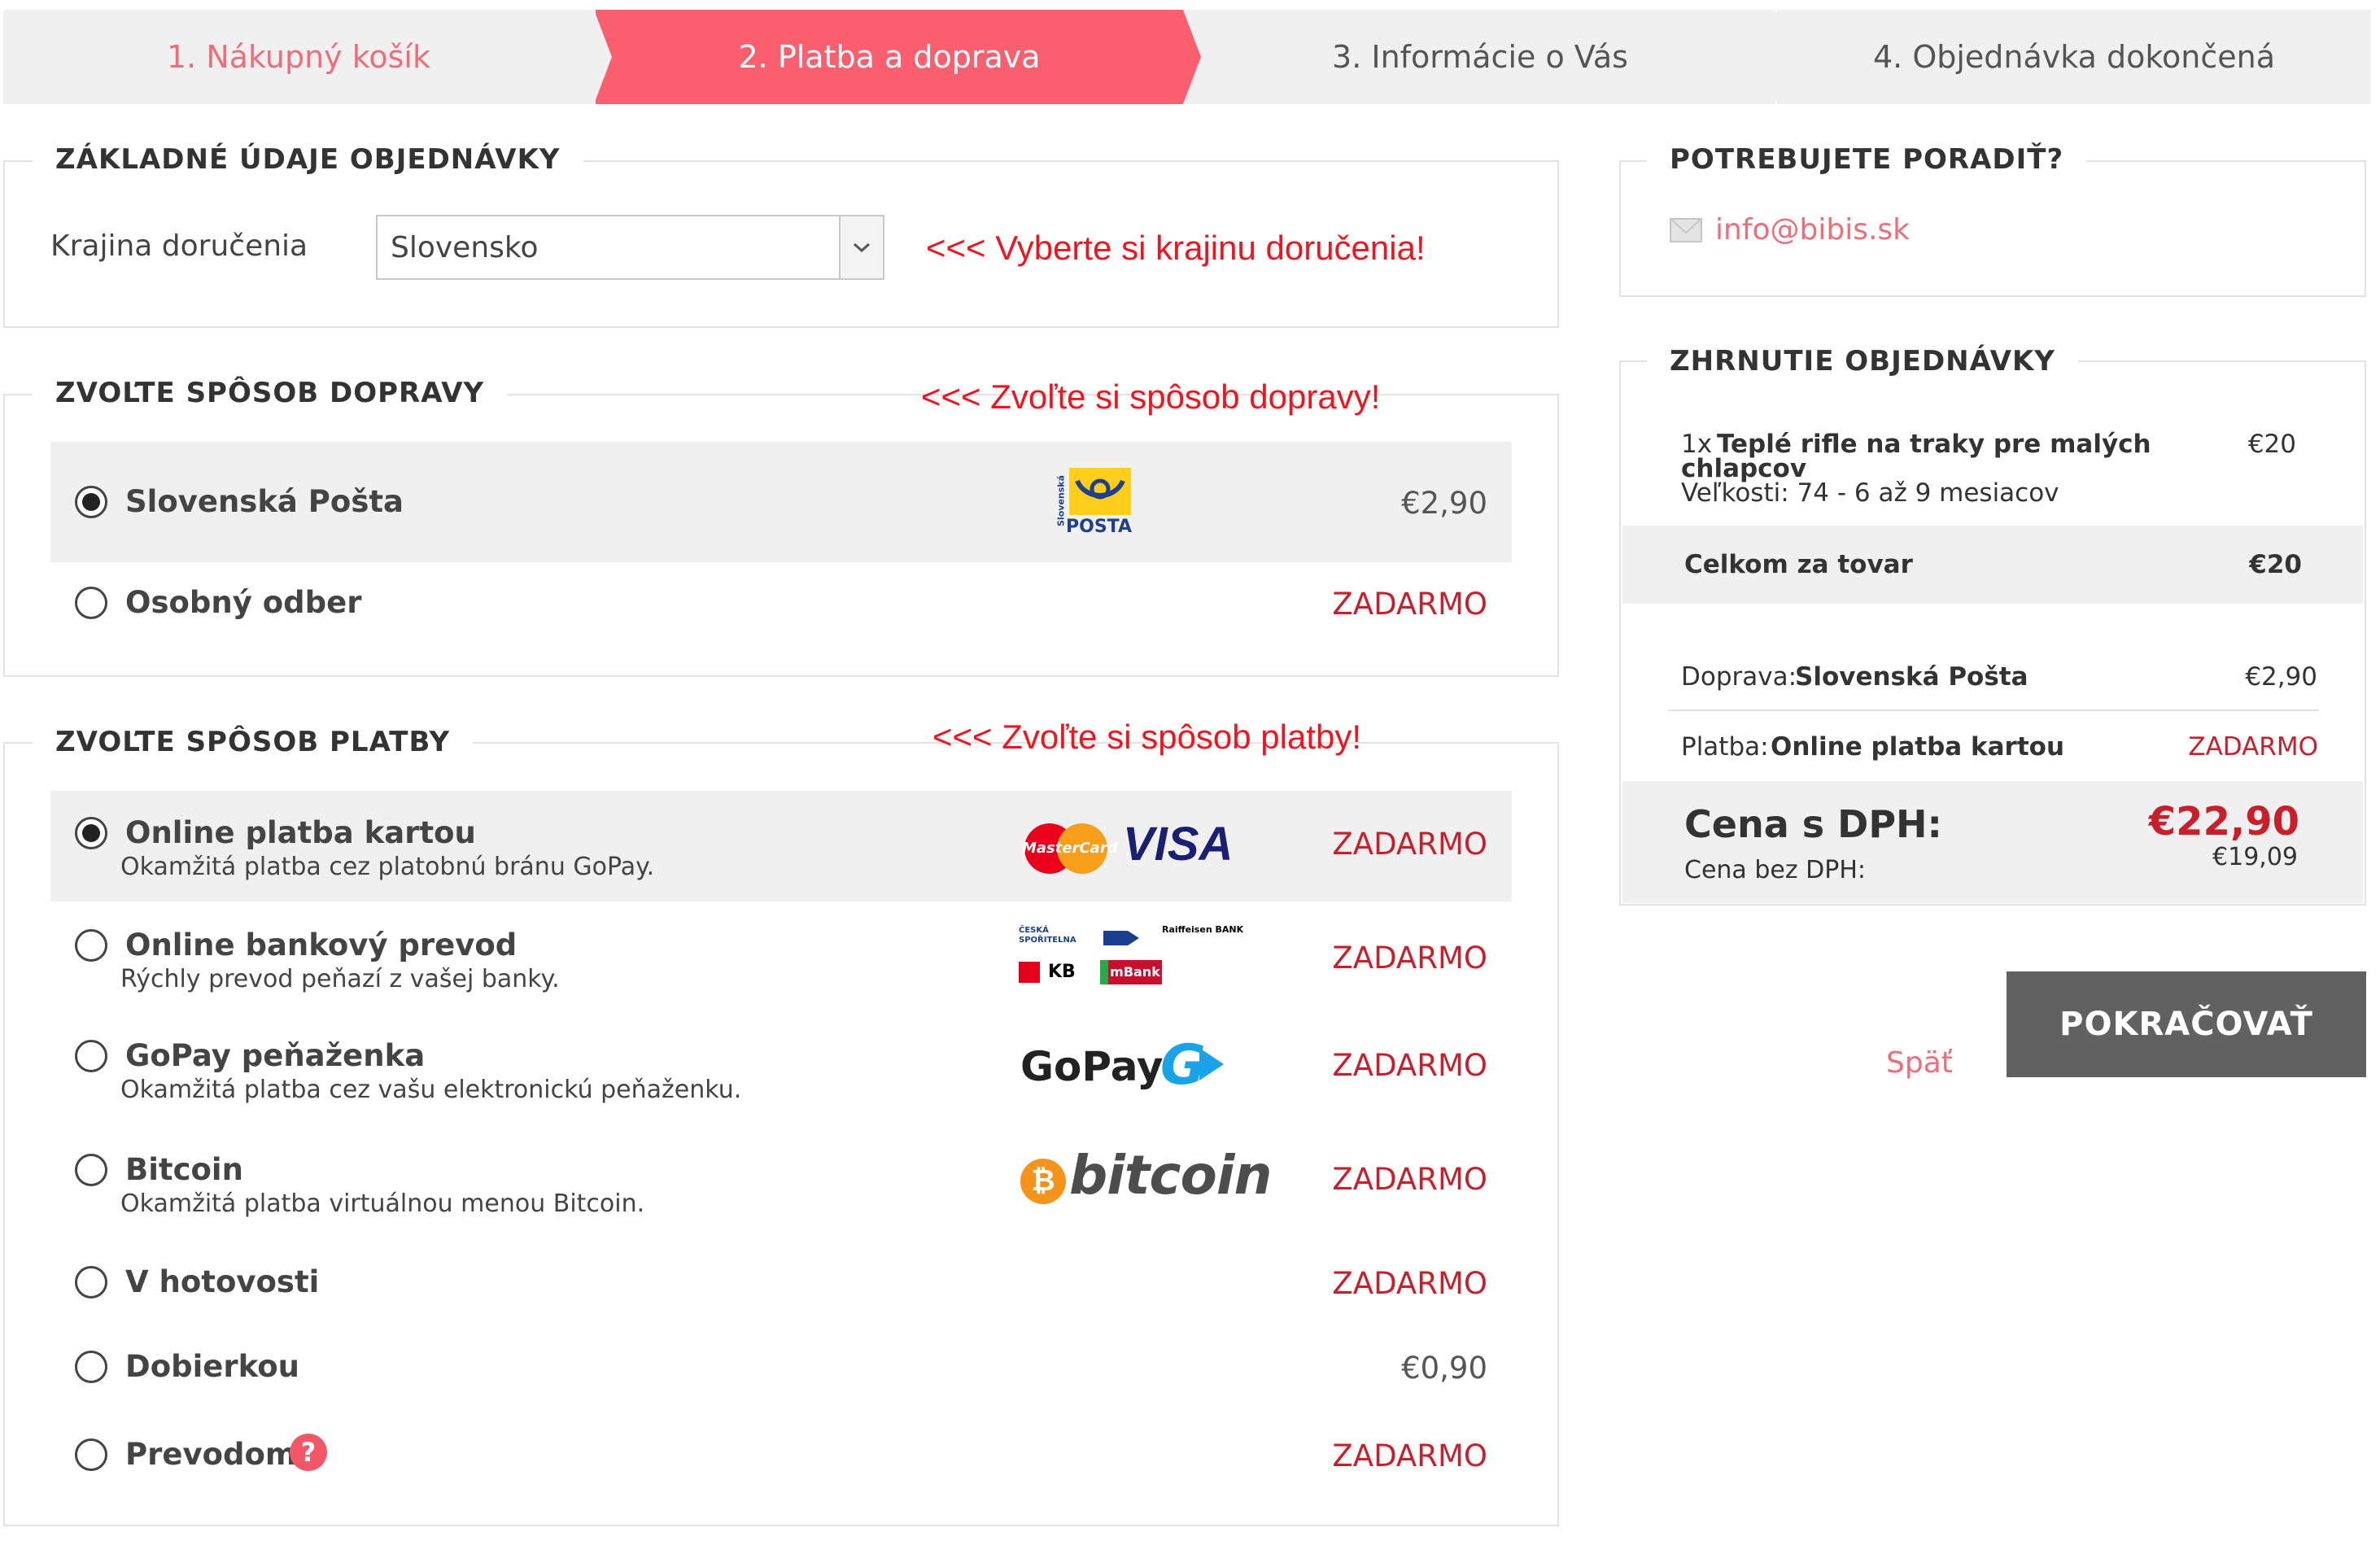 The image size is (2380, 1554). I want to click on payment-radio-wire-transfer, so click(91, 1454).